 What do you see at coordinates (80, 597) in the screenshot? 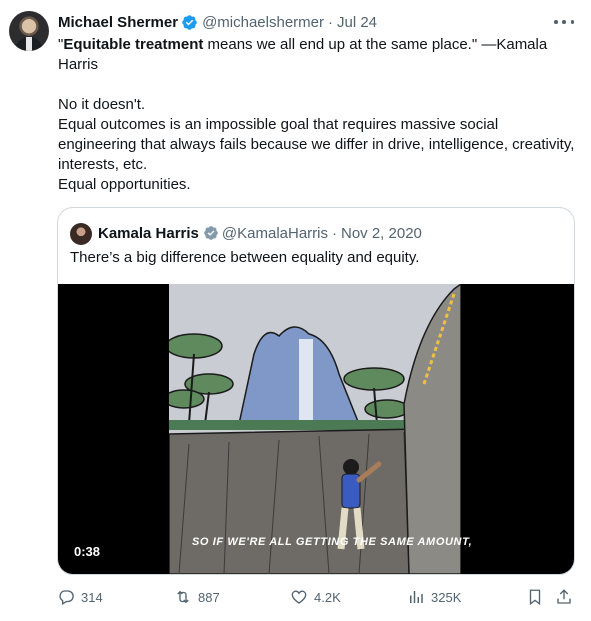
I see `reply-button: 314` at bounding box center [80, 597].